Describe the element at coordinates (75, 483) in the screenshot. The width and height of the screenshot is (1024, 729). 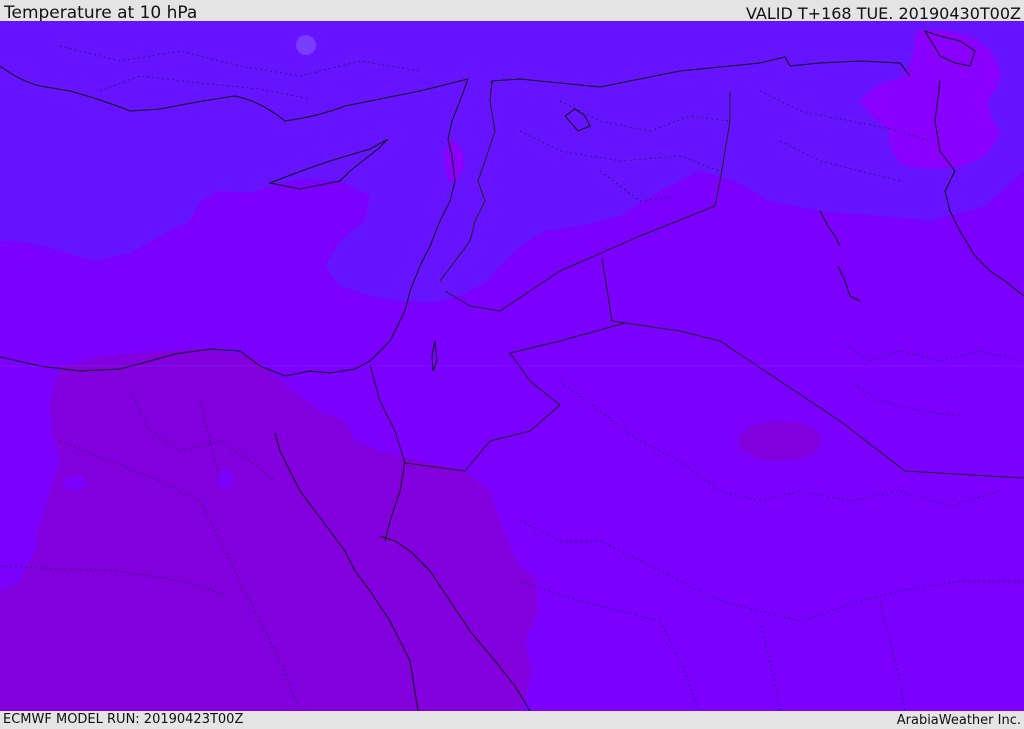
I see `cool-spot-libya` at that location.